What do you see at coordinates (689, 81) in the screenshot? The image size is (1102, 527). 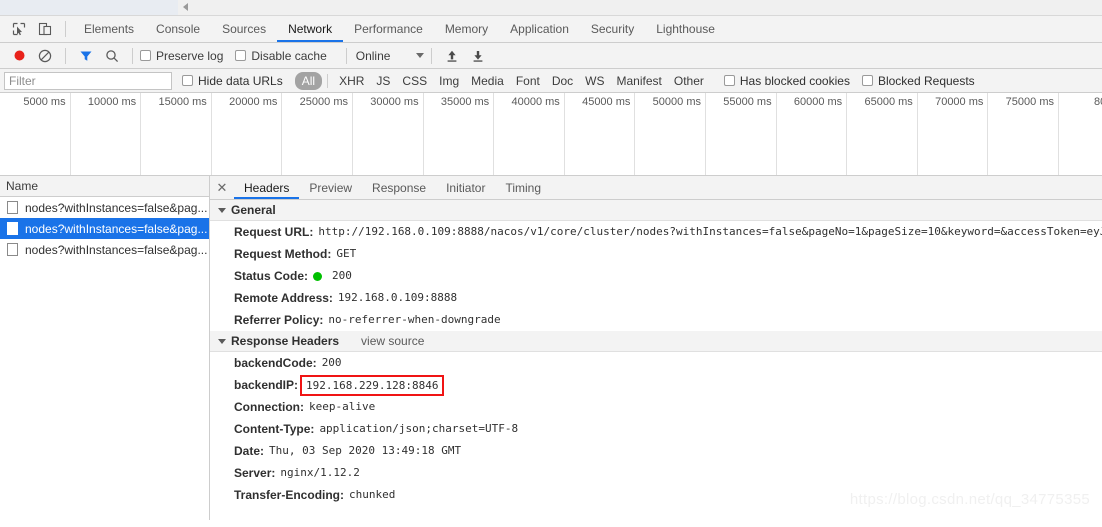 I see `filter-type-other: Other` at bounding box center [689, 81].